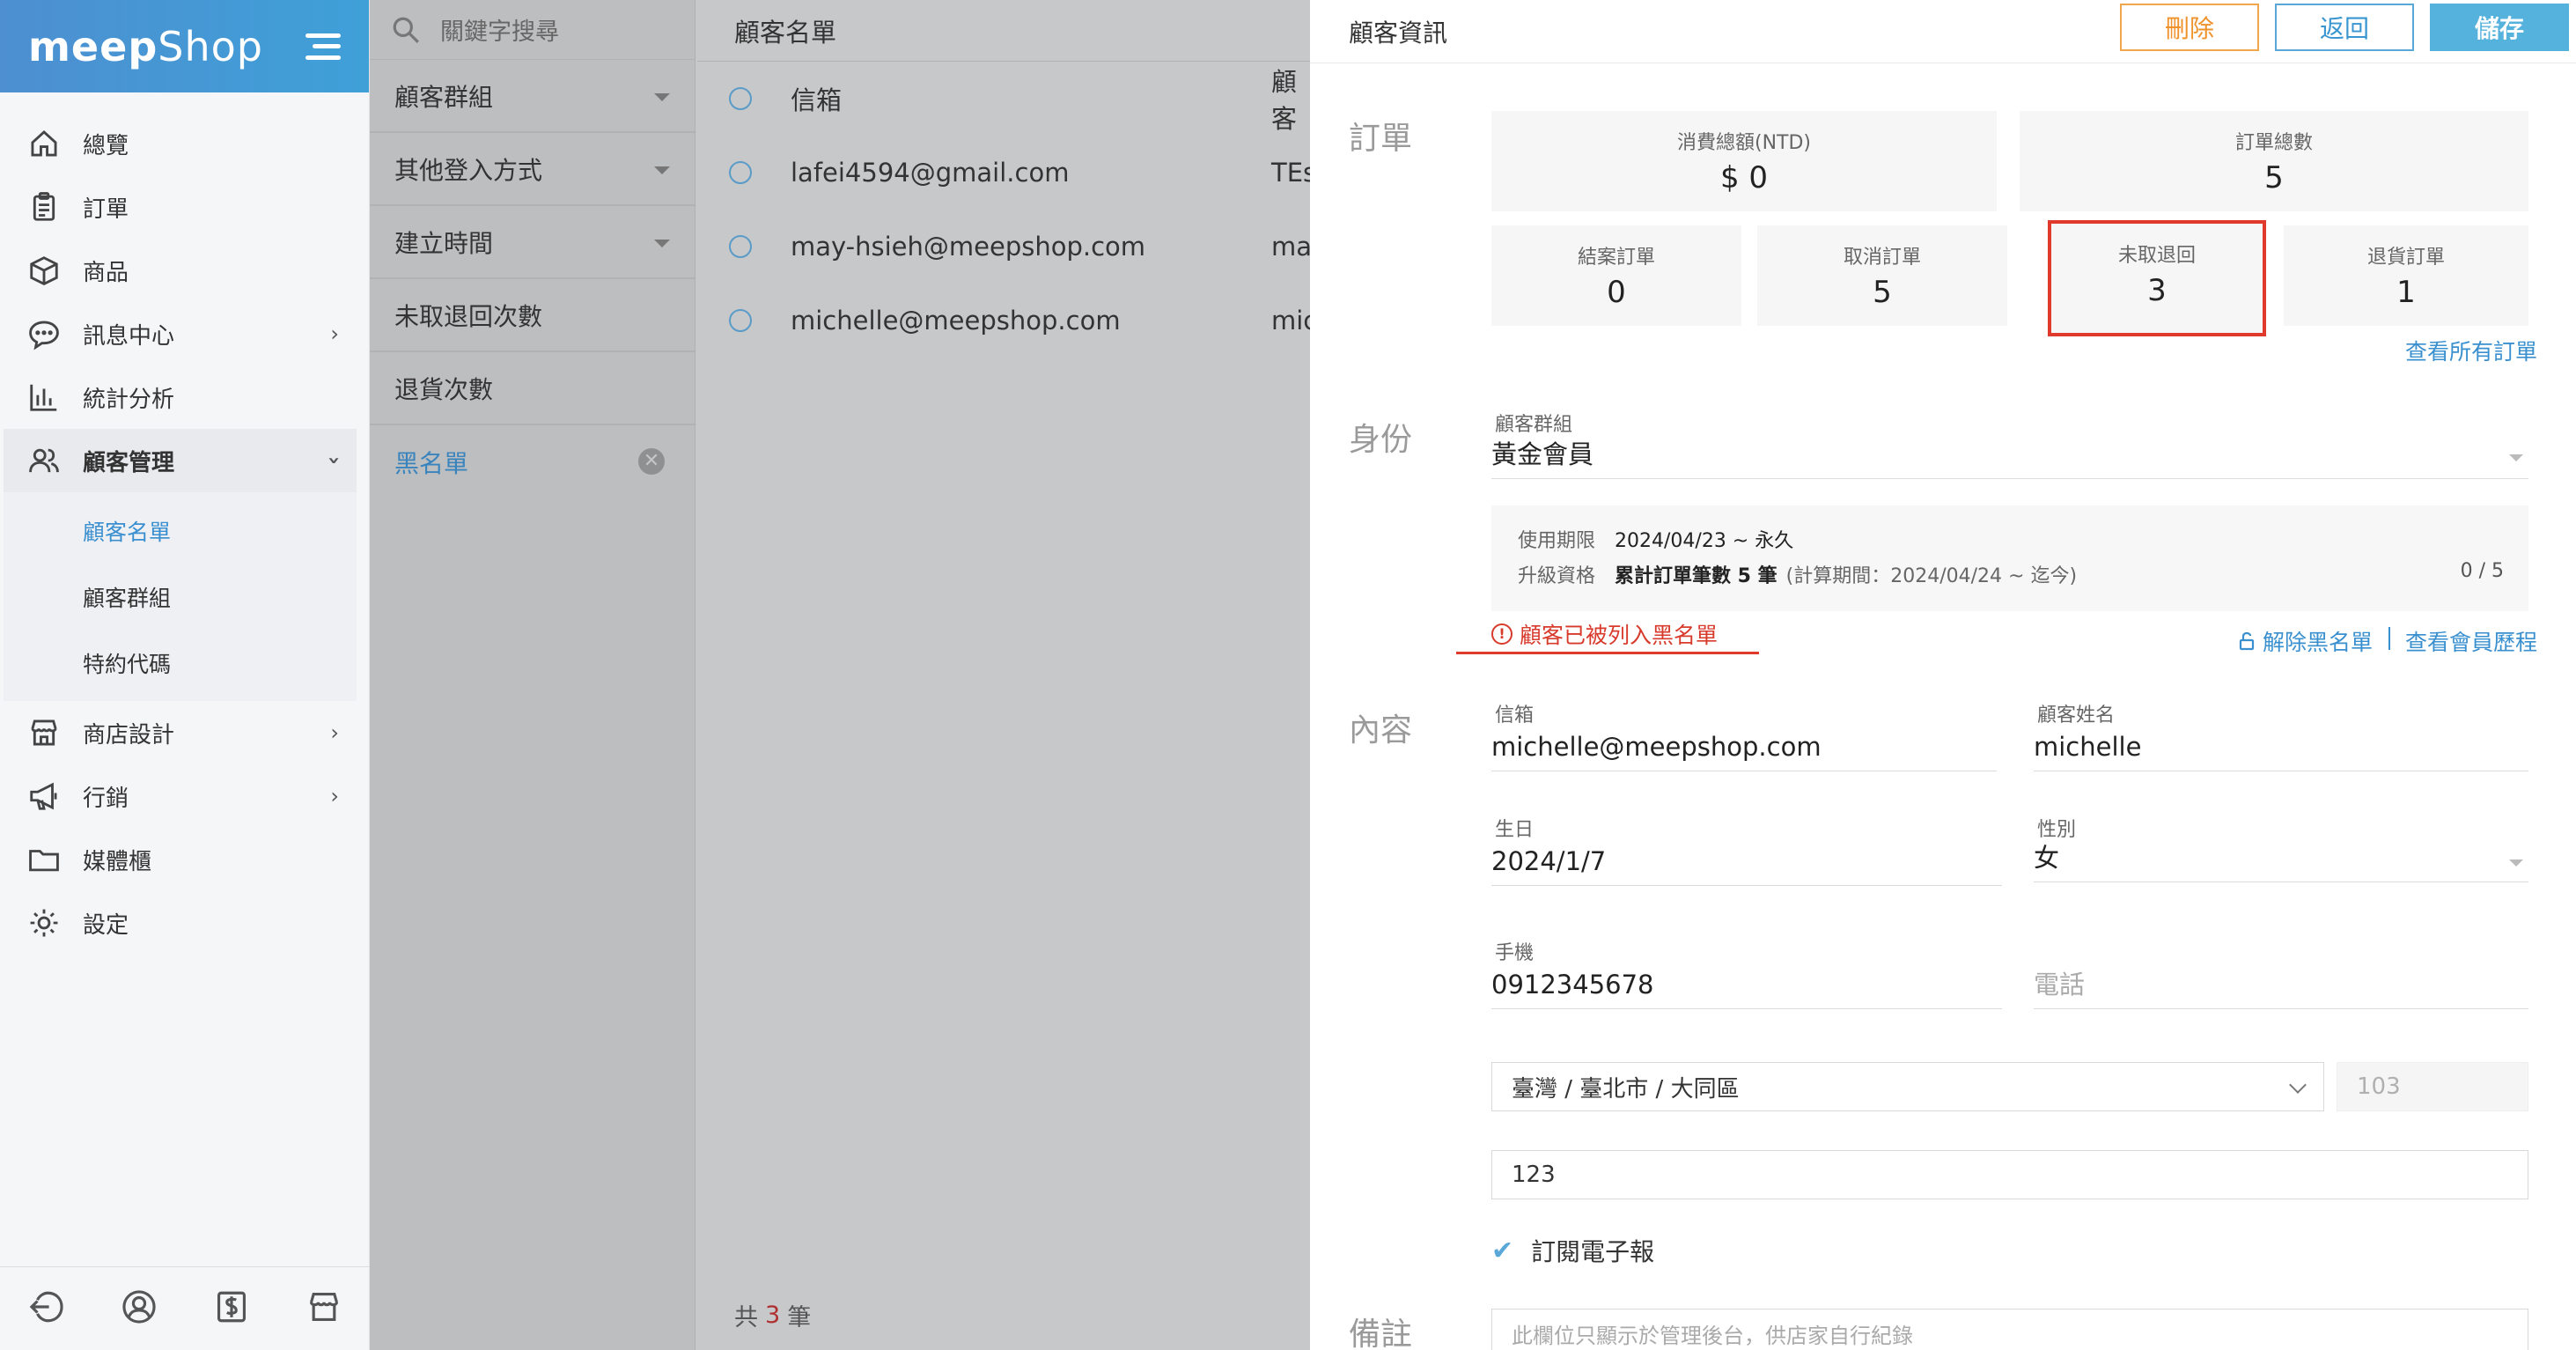  What do you see at coordinates (2482, 571) in the screenshot?
I see `upgrade-progress: 0 / 5` at bounding box center [2482, 571].